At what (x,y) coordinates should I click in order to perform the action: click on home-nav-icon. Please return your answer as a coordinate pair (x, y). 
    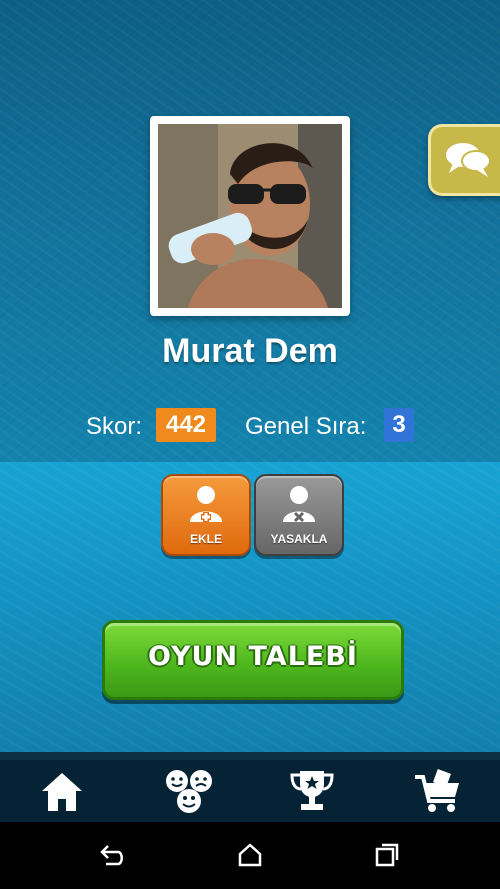
    Looking at the image, I should click on (250, 855).